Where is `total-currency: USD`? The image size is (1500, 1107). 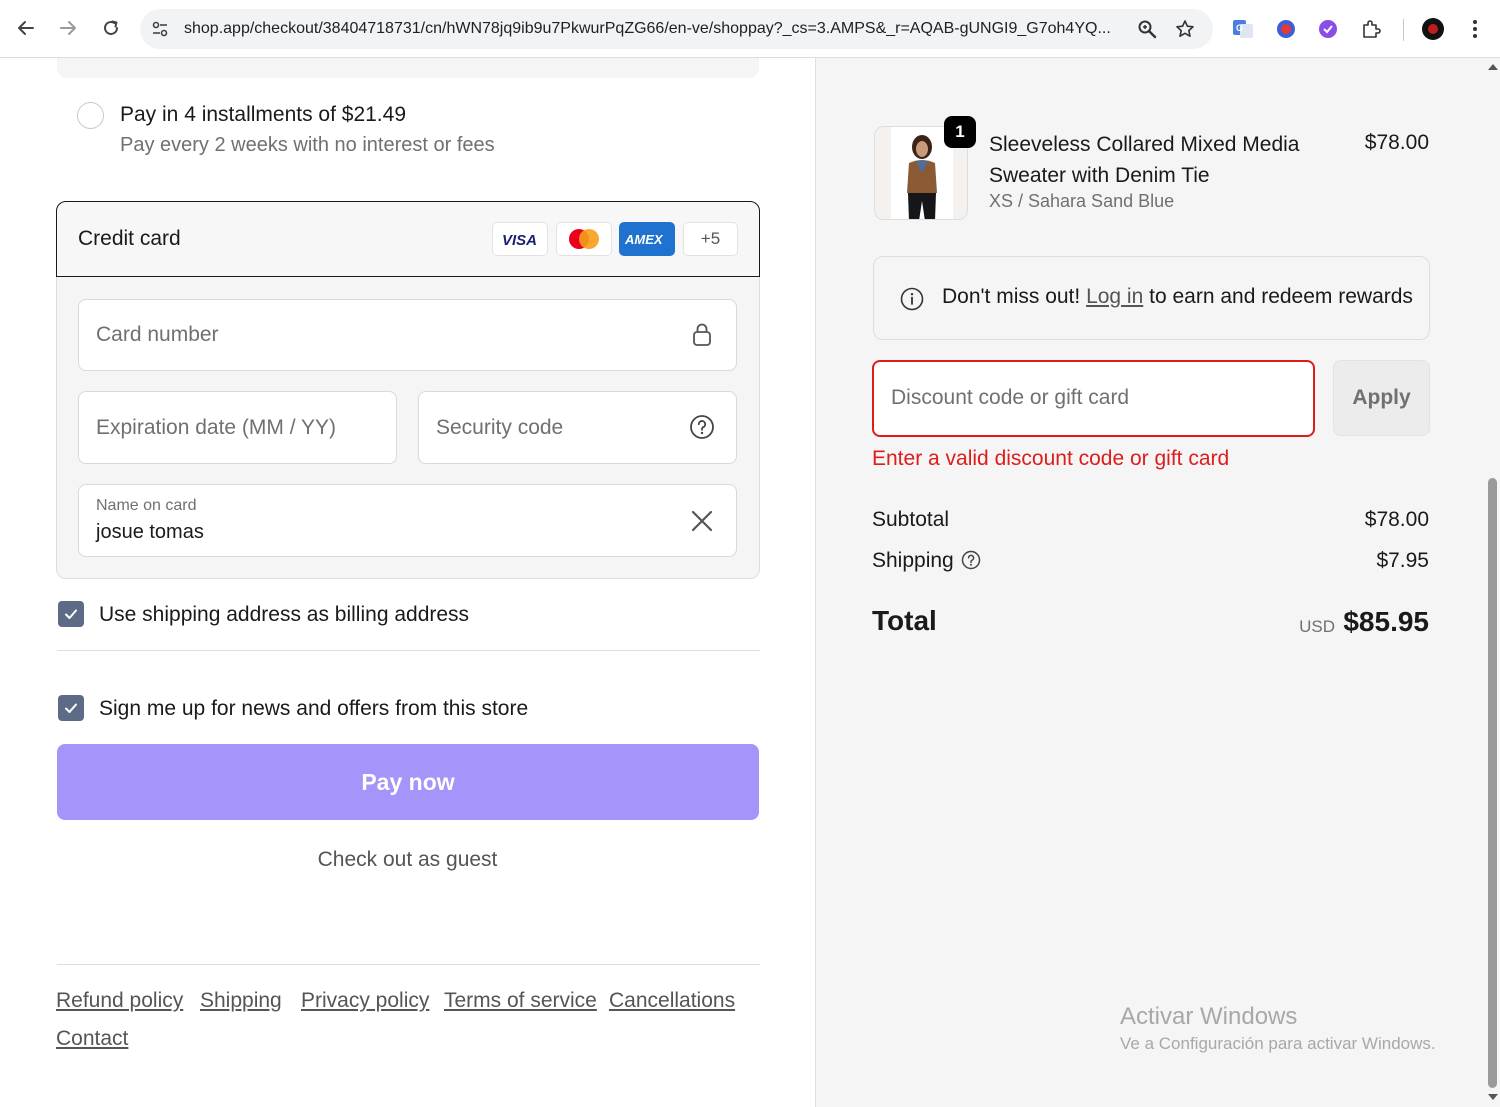
total-currency: USD is located at coordinates (1317, 626).